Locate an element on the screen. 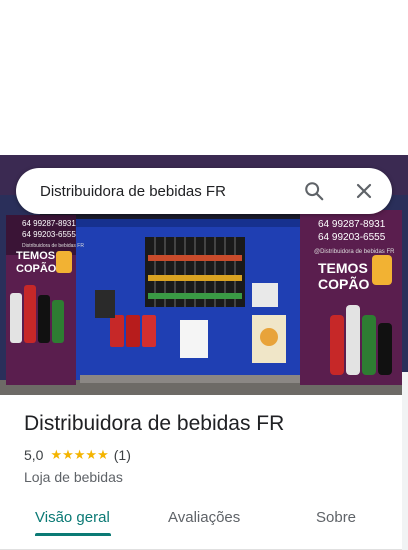  tab-overview: Visão geral is located at coordinates (72, 517).